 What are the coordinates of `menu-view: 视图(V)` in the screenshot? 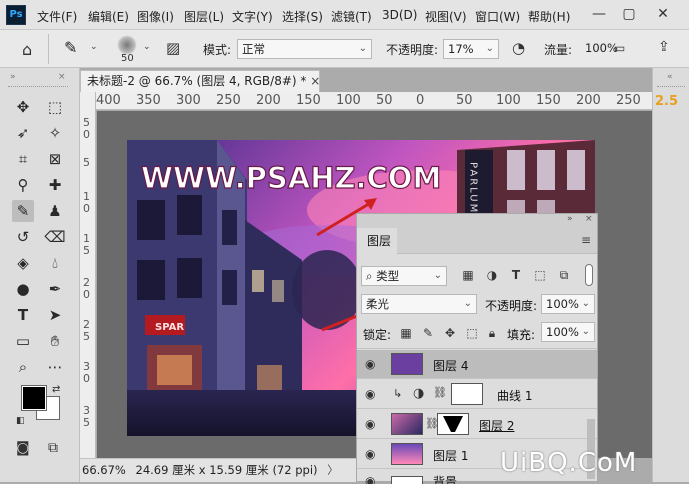 It's located at (446, 16).